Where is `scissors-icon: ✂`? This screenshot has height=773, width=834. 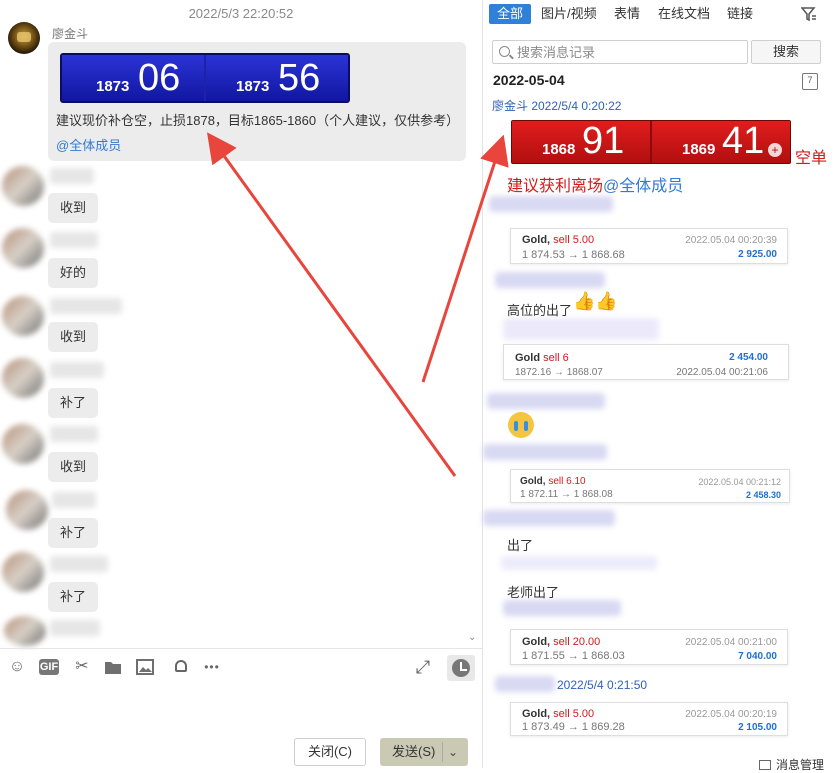 scissors-icon: ✂ is located at coordinates (82, 667).